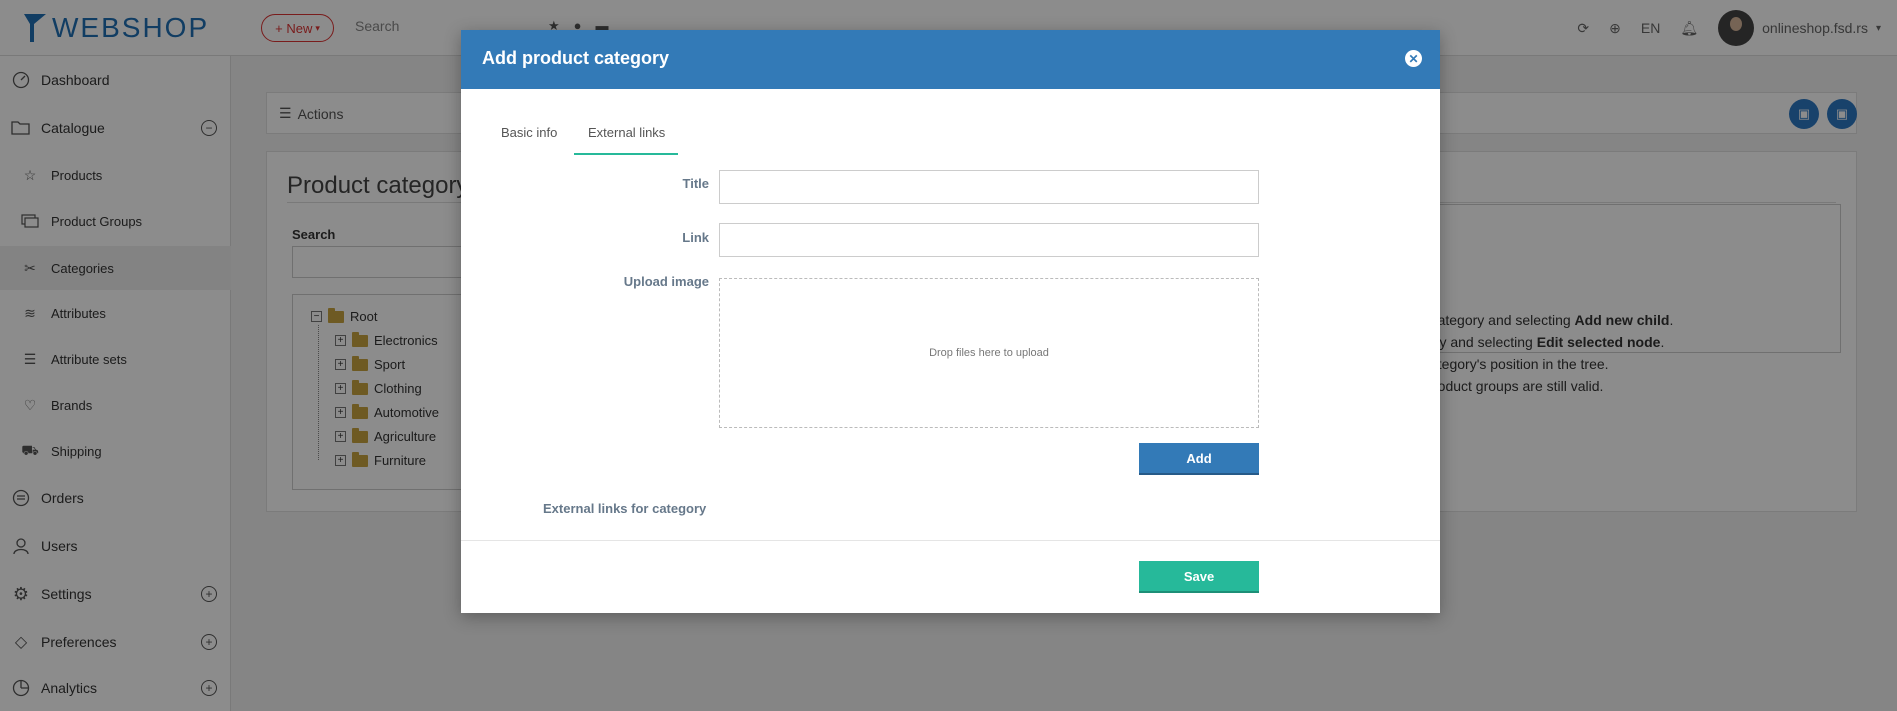 The height and width of the screenshot is (711, 1897). What do you see at coordinates (989, 240) in the screenshot?
I see `link-input` at bounding box center [989, 240].